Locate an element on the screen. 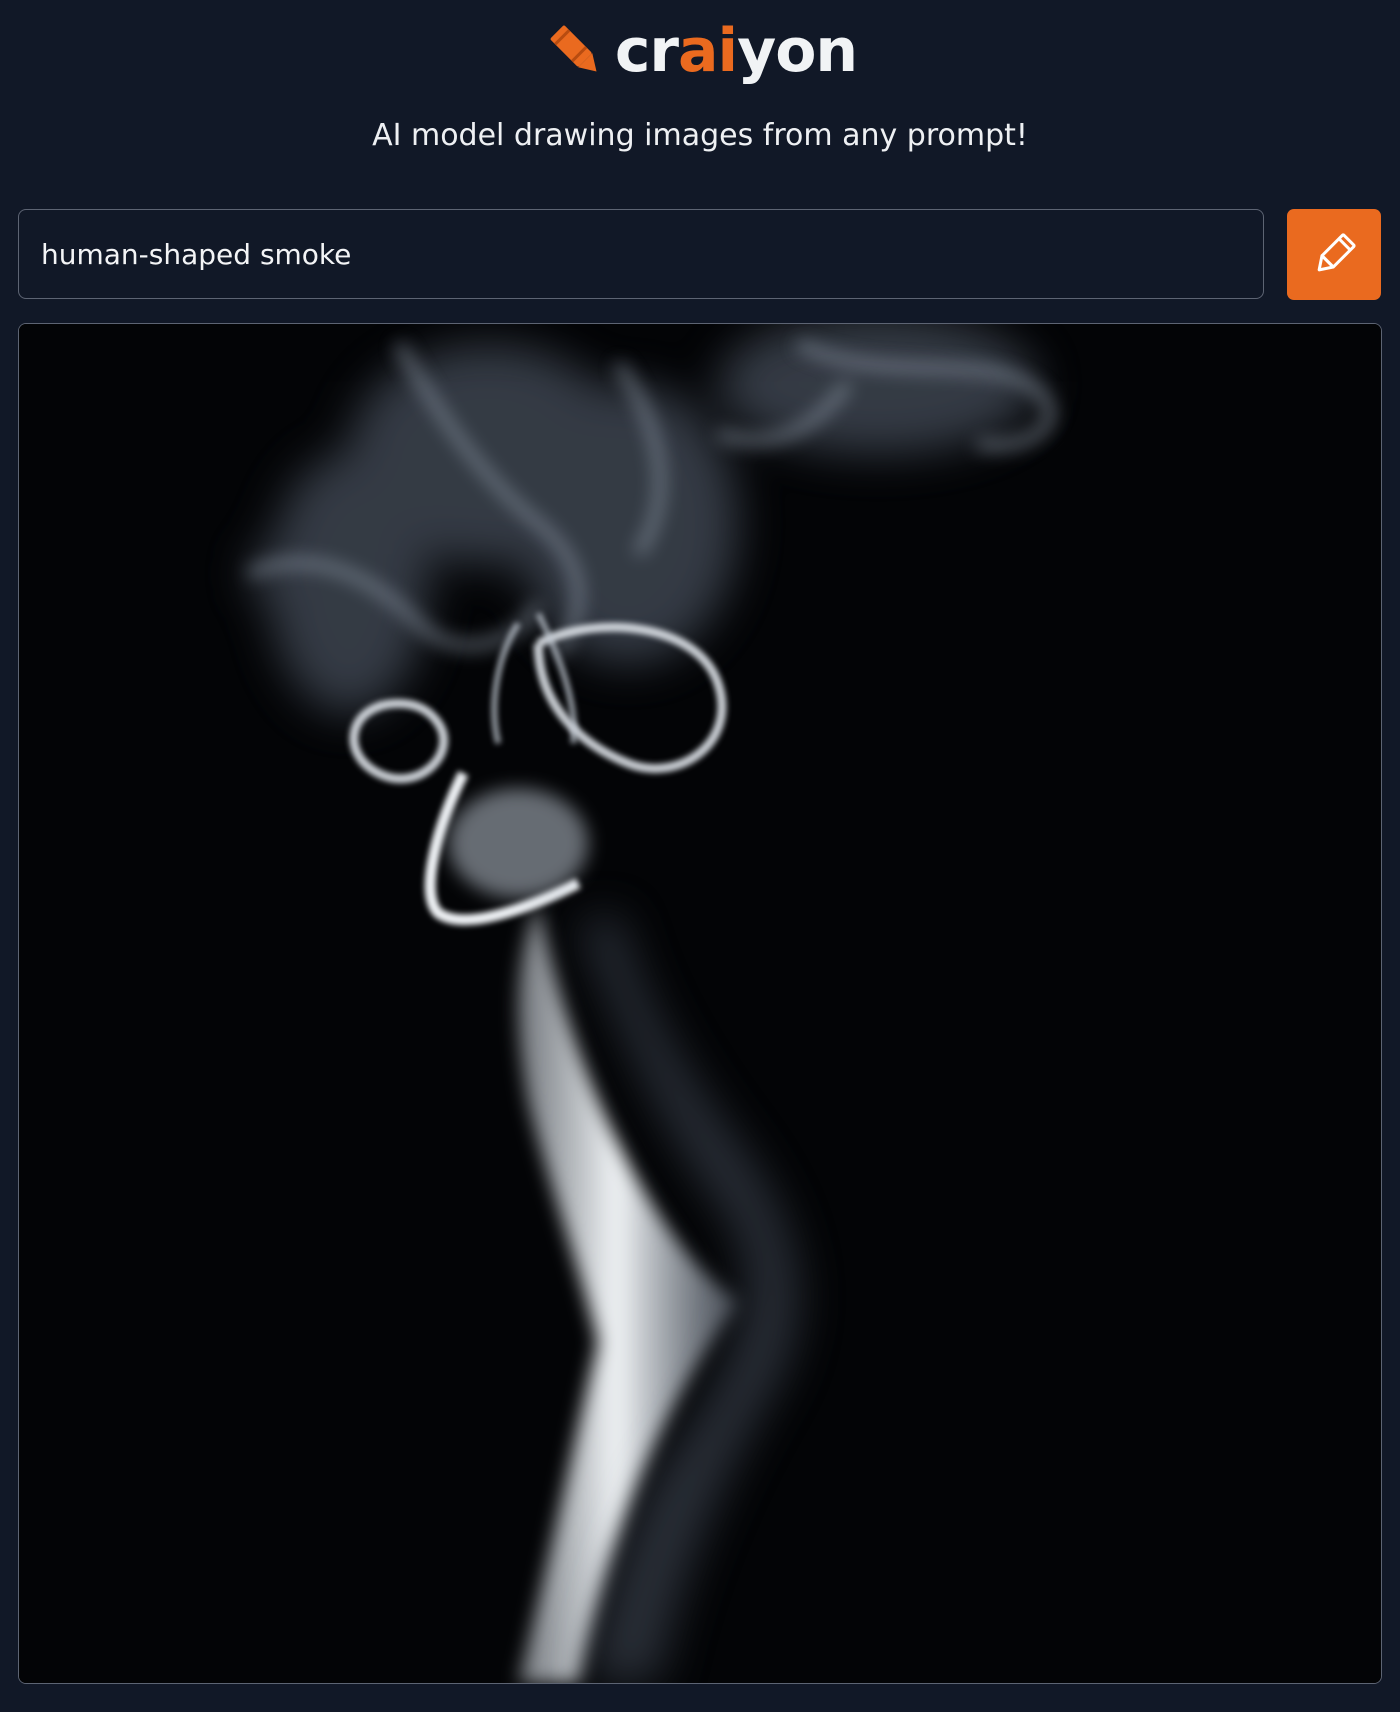  brand-logo: craiyon is located at coordinates (700, 51).